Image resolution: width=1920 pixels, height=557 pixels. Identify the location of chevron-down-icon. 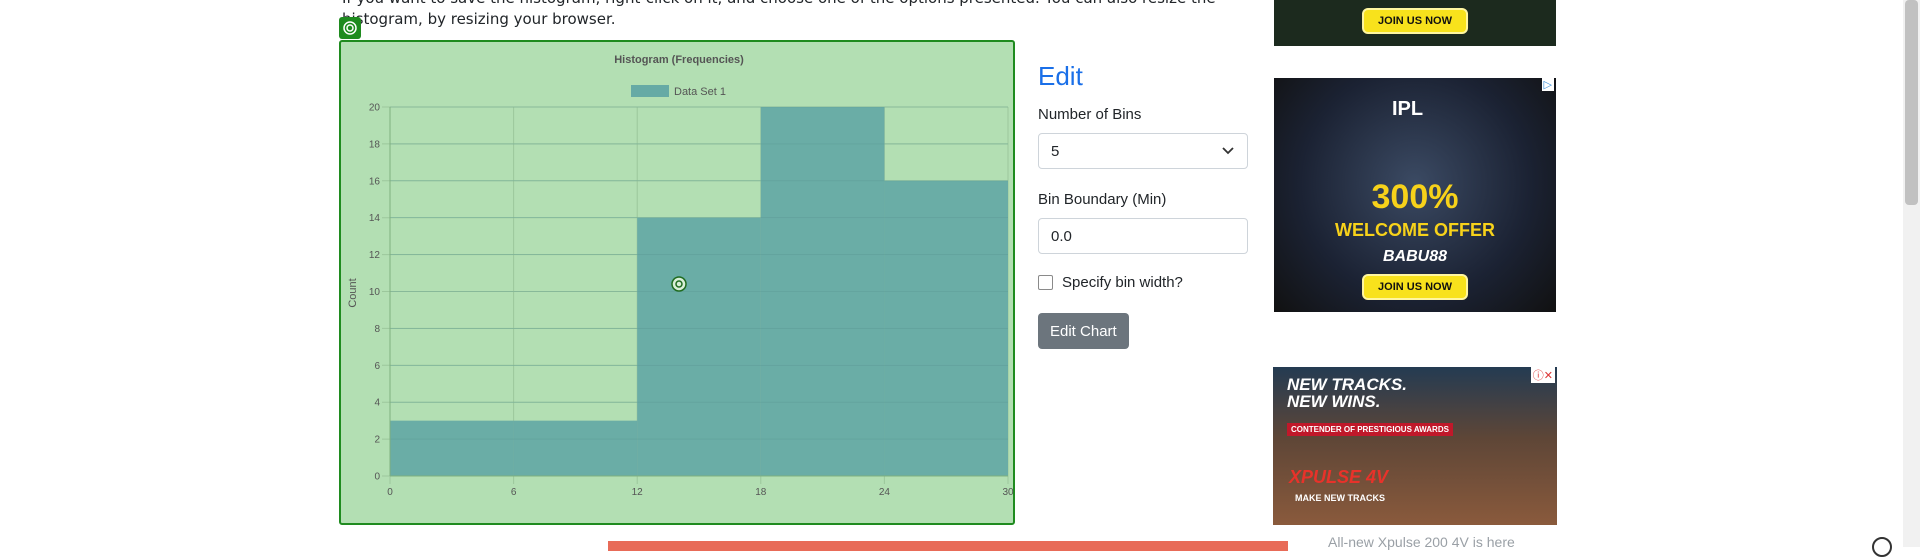
(1228, 151).